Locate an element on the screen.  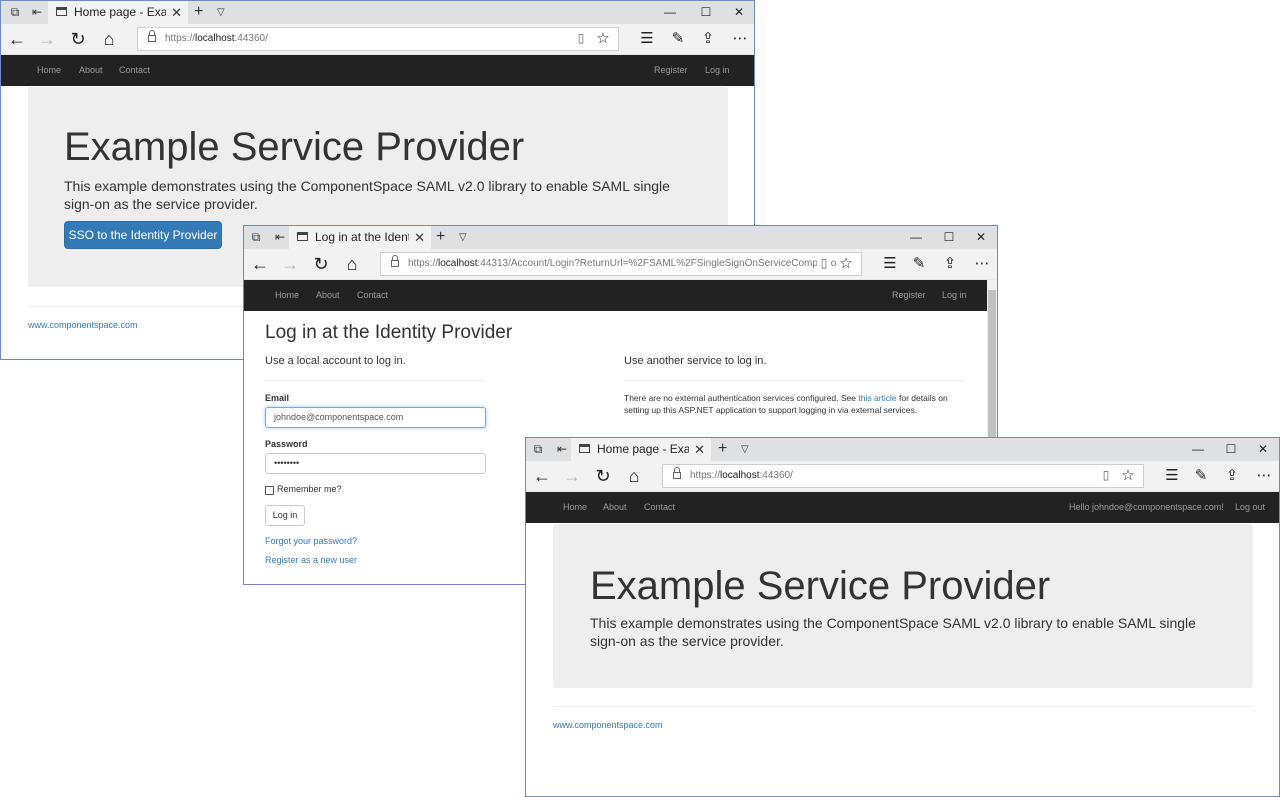
nav-logout: Log out is located at coordinates (1250, 507).